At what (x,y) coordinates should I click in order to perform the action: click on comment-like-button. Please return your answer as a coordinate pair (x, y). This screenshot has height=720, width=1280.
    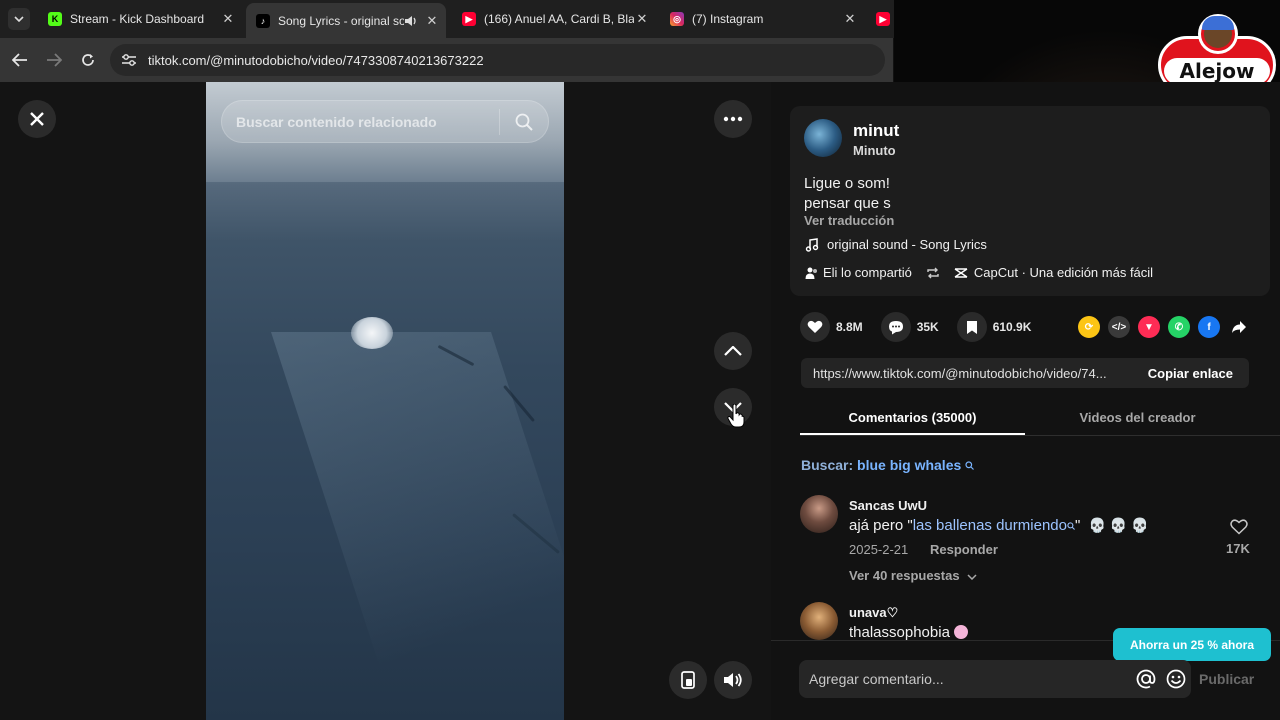
    Looking at the image, I should click on (1239, 529).